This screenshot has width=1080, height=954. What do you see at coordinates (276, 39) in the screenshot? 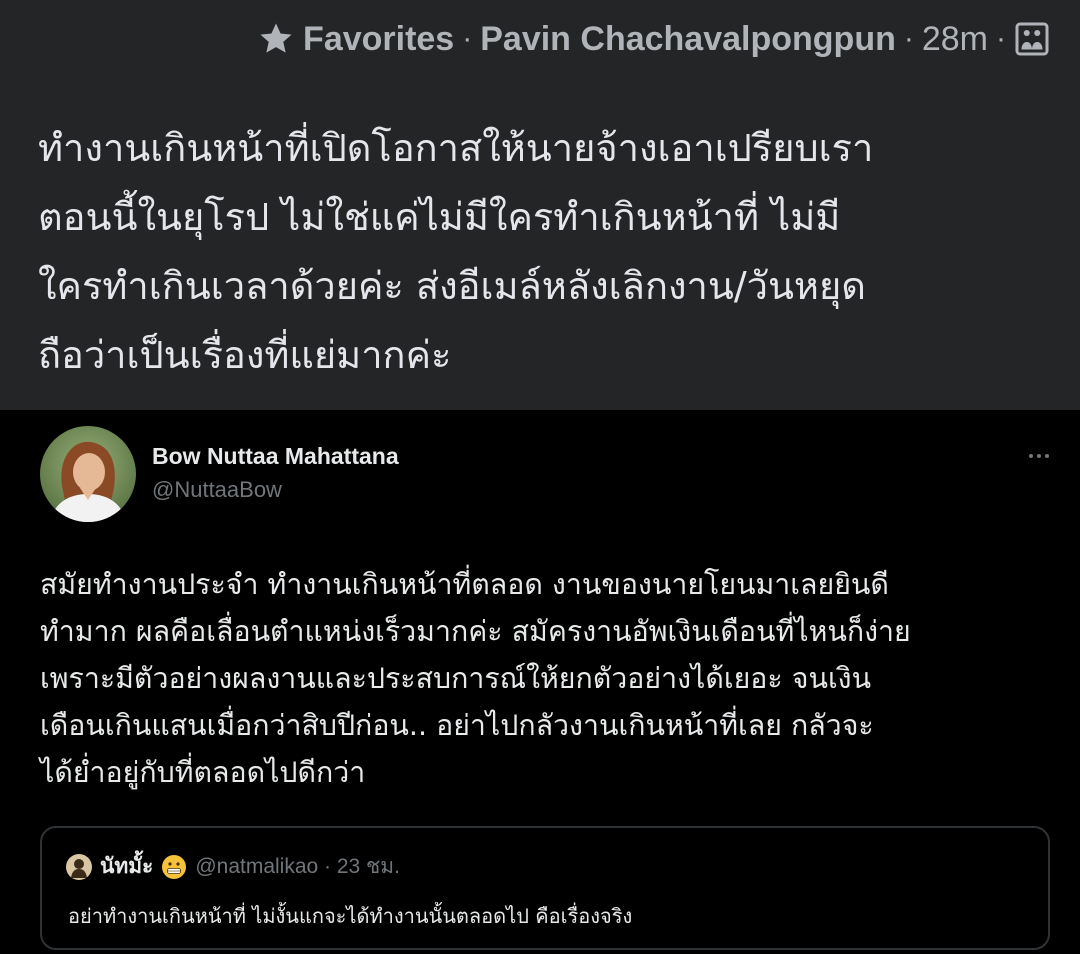
I see `star-icon` at bounding box center [276, 39].